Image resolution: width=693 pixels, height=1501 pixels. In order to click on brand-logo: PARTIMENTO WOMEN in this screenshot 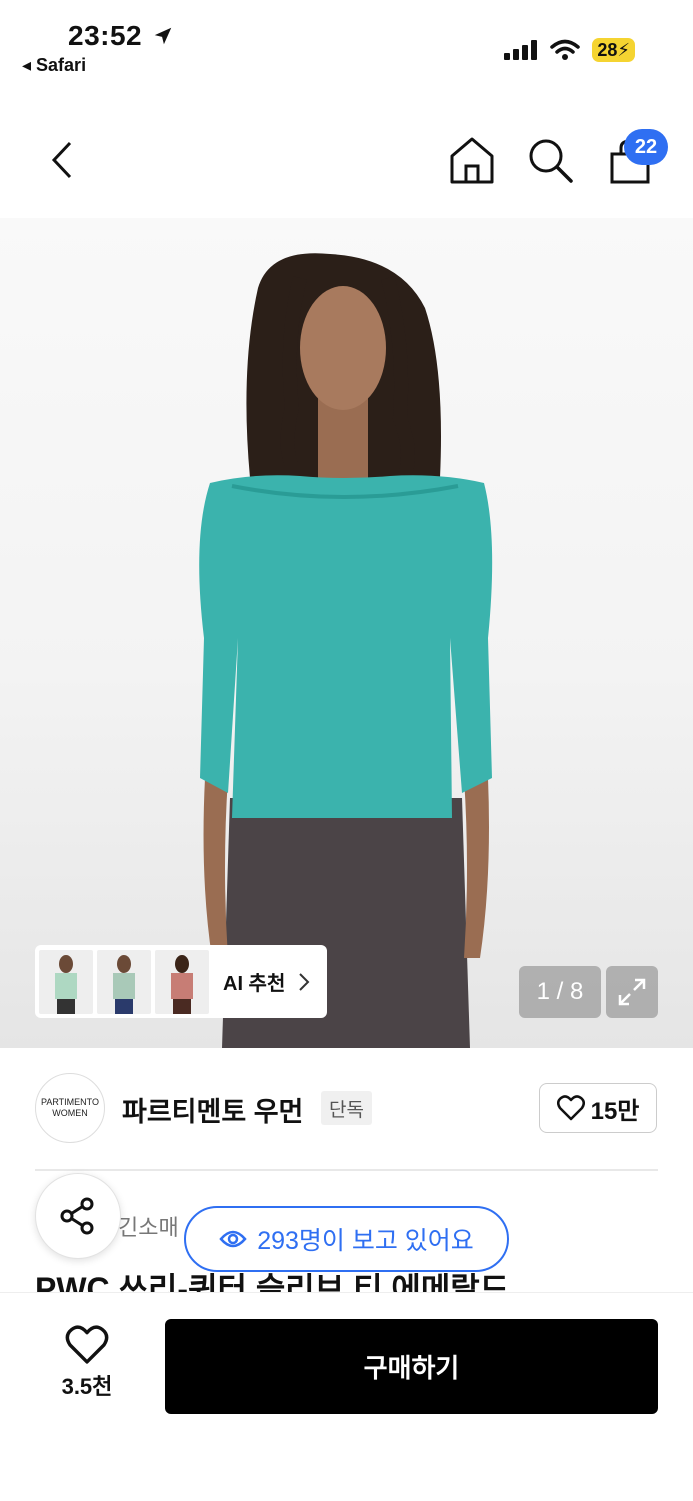, I will do `click(70, 1108)`.